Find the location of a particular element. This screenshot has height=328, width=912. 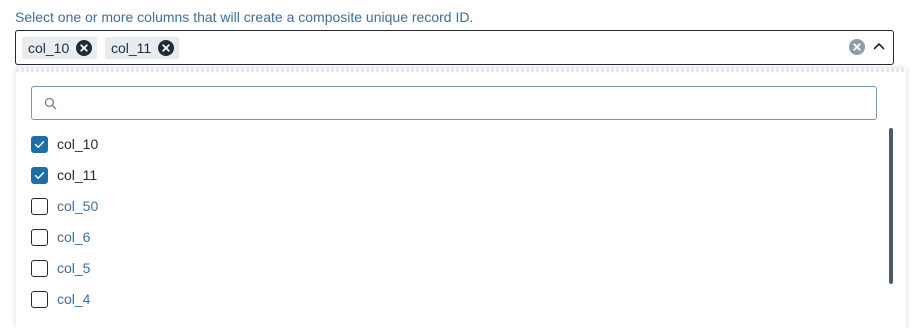

option-search-box is located at coordinates (454, 103).